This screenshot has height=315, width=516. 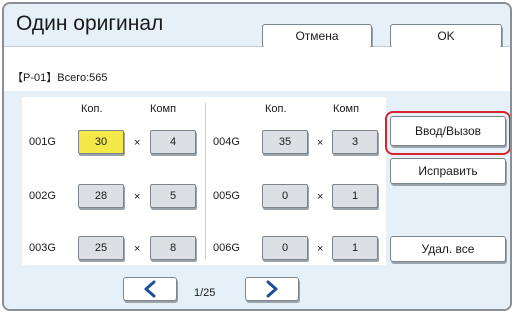 I want to click on sets-field-002g: 5, so click(x=173, y=196).